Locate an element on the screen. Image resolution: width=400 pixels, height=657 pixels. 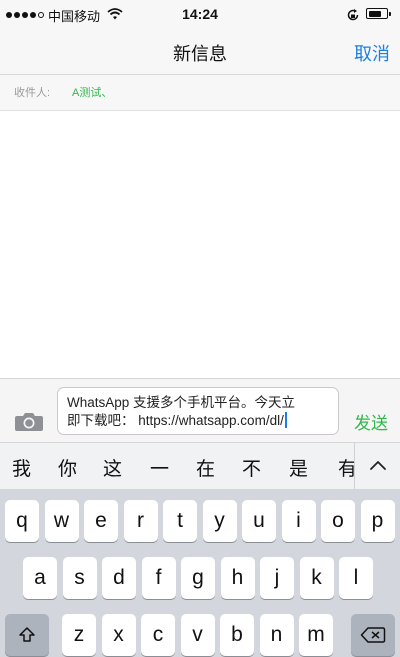
candidate-word: 不 is located at coordinates (251, 467).